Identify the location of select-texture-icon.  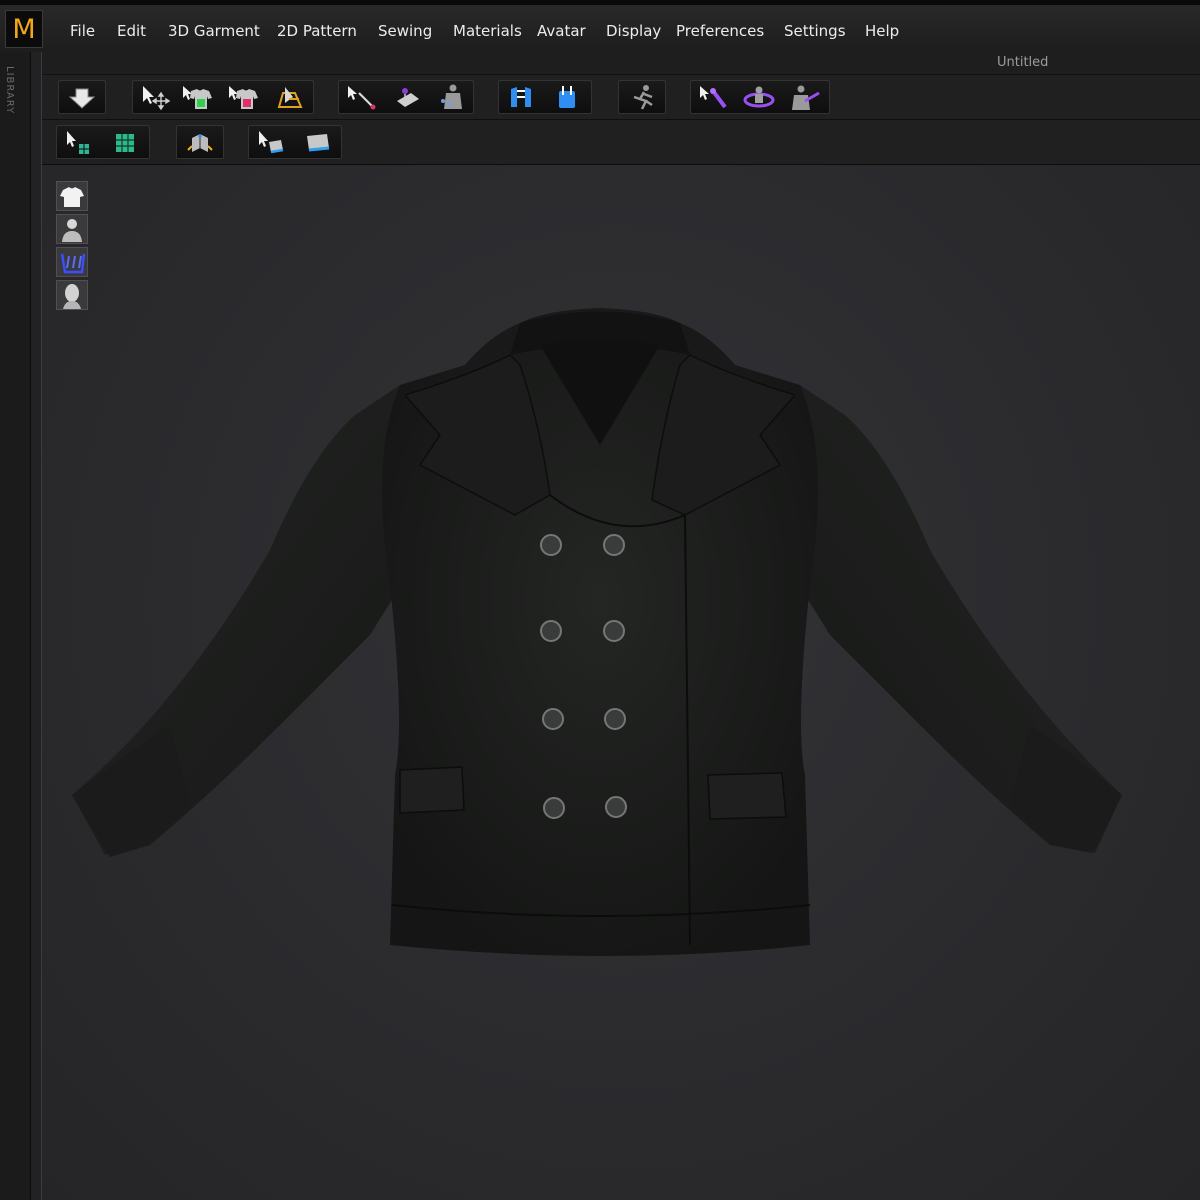
(271, 142).